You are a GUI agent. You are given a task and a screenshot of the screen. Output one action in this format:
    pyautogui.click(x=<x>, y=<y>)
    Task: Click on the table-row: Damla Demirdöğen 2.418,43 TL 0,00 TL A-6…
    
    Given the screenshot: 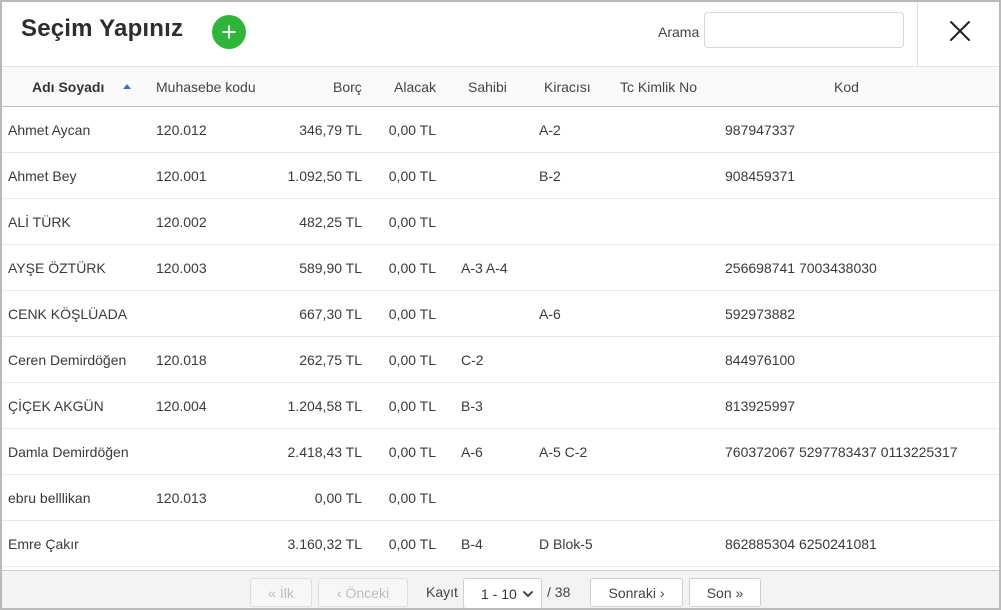 What is the action you would take?
    pyautogui.click(x=500, y=452)
    